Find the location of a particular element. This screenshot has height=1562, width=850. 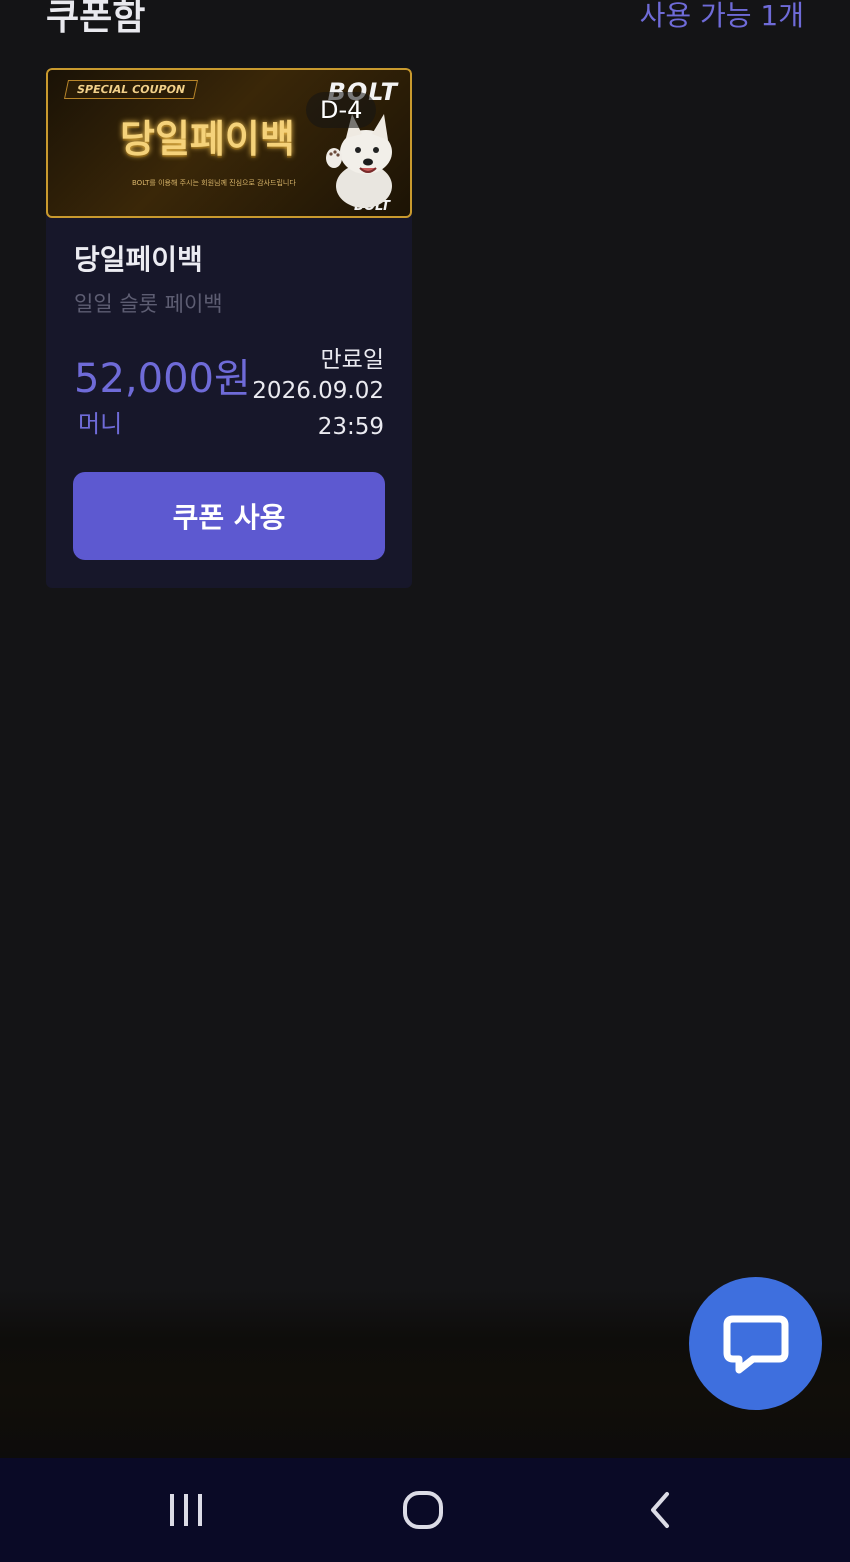

chat-bubble-icon is located at coordinates (755, 1344).